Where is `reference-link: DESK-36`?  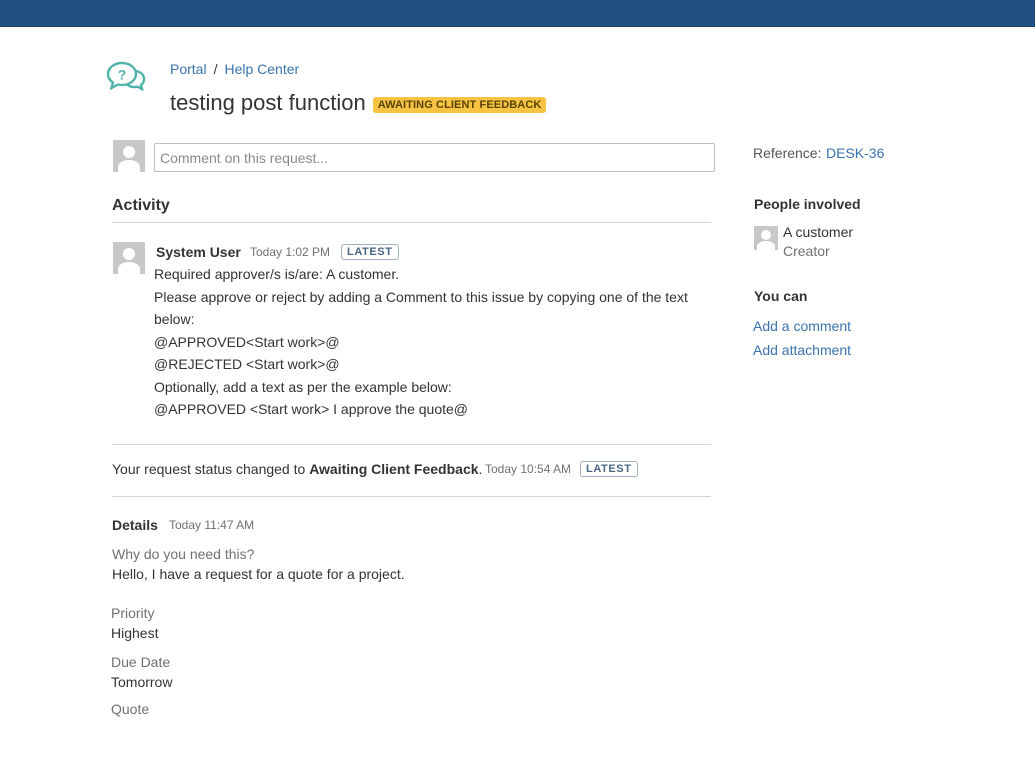 reference-link: DESK-36 is located at coordinates (855, 153).